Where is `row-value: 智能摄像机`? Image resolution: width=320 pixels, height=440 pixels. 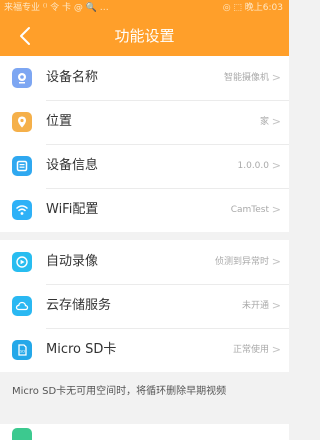 row-value: 智能摄像机 is located at coordinates (246, 78).